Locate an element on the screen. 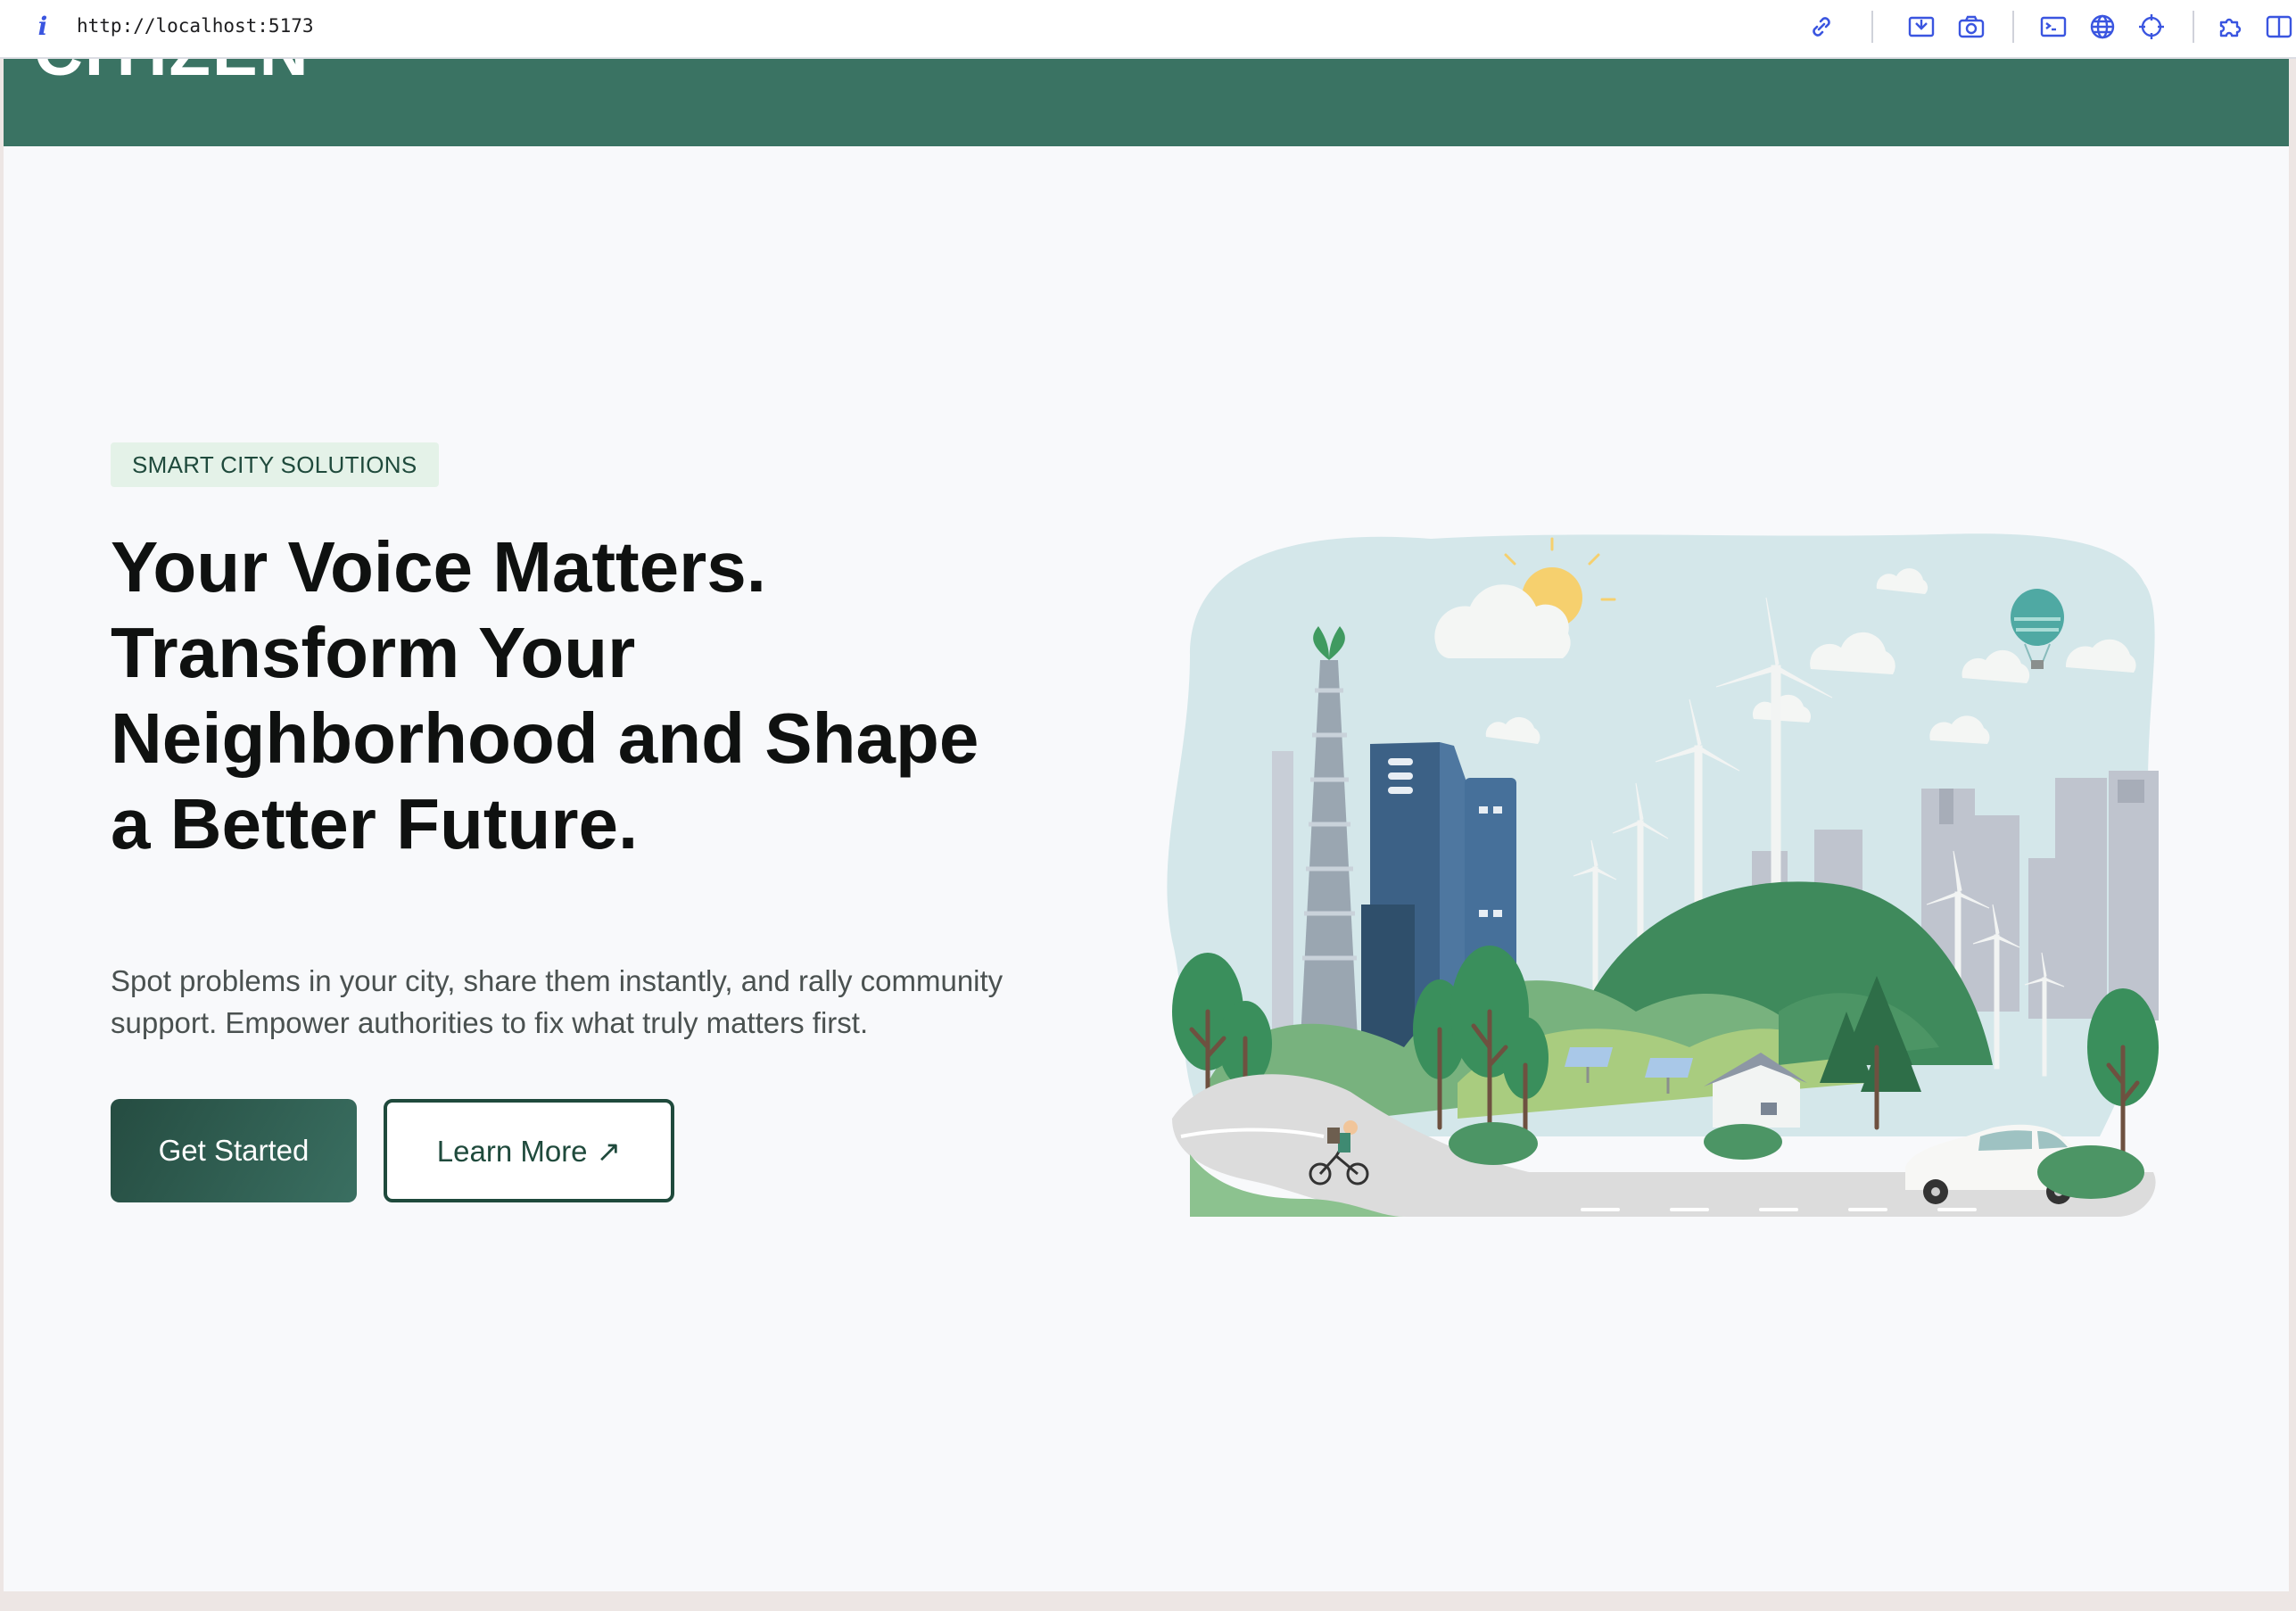 The width and height of the screenshot is (2296, 1611). extension-icon is located at coordinates (2231, 27).